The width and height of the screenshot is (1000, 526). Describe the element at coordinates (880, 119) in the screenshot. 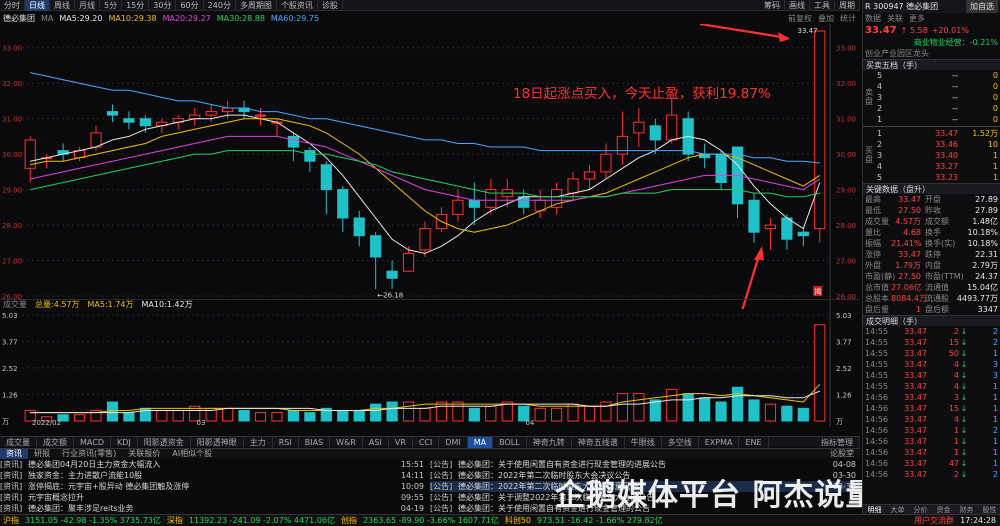

I see `level-num: 1` at that location.